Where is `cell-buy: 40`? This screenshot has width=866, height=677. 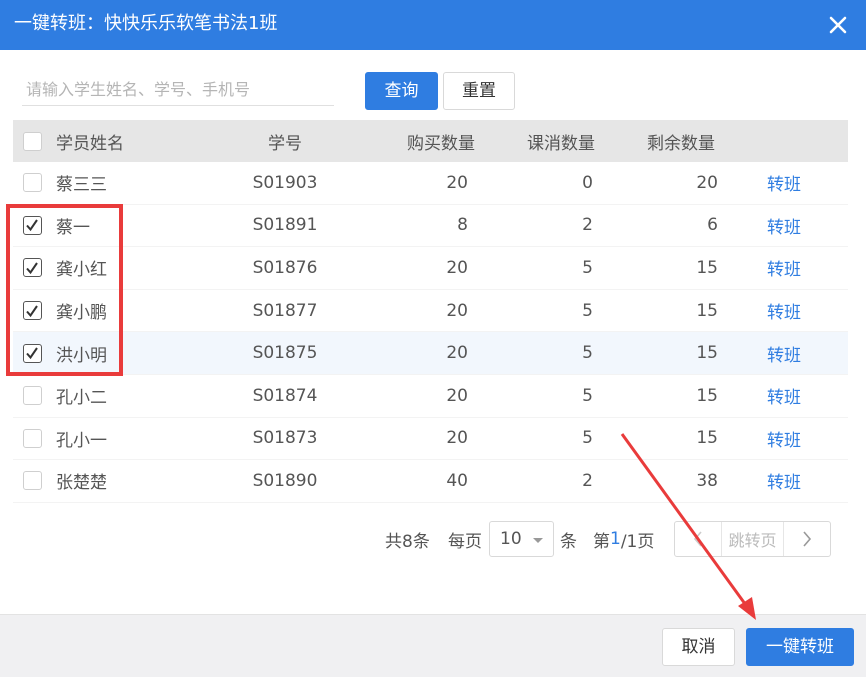 cell-buy: 40 is located at coordinates (457, 480).